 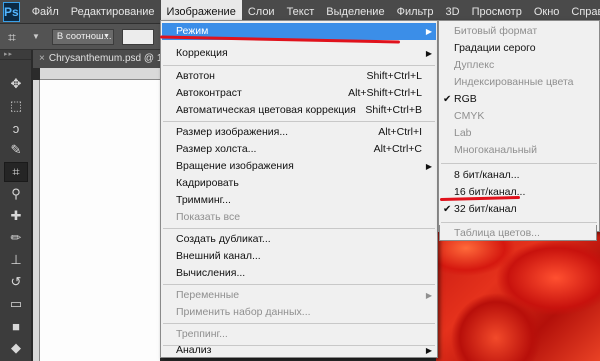 I want to click on menu-item-shortcut: Alt+Shift+Ctrl+L, so click(x=385, y=93).